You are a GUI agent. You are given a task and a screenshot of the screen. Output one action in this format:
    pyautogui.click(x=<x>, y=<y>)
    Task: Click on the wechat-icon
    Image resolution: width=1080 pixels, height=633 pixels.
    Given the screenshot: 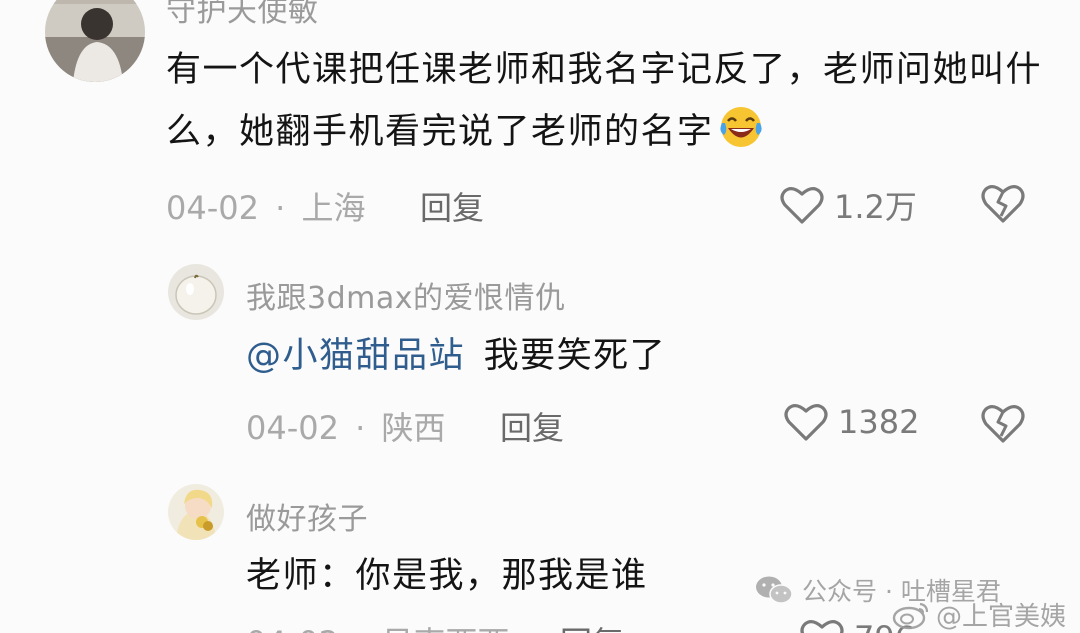 What is the action you would take?
    pyautogui.click(x=774, y=590)
    